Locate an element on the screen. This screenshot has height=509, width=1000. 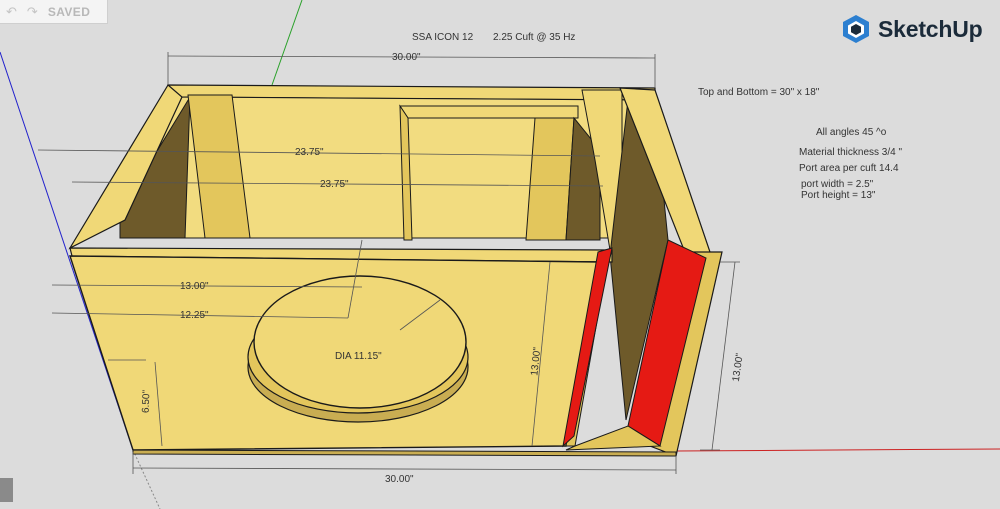
note-top-bottom: Top and Bottom = 30" x 18" is located at coordinates (759, 92).